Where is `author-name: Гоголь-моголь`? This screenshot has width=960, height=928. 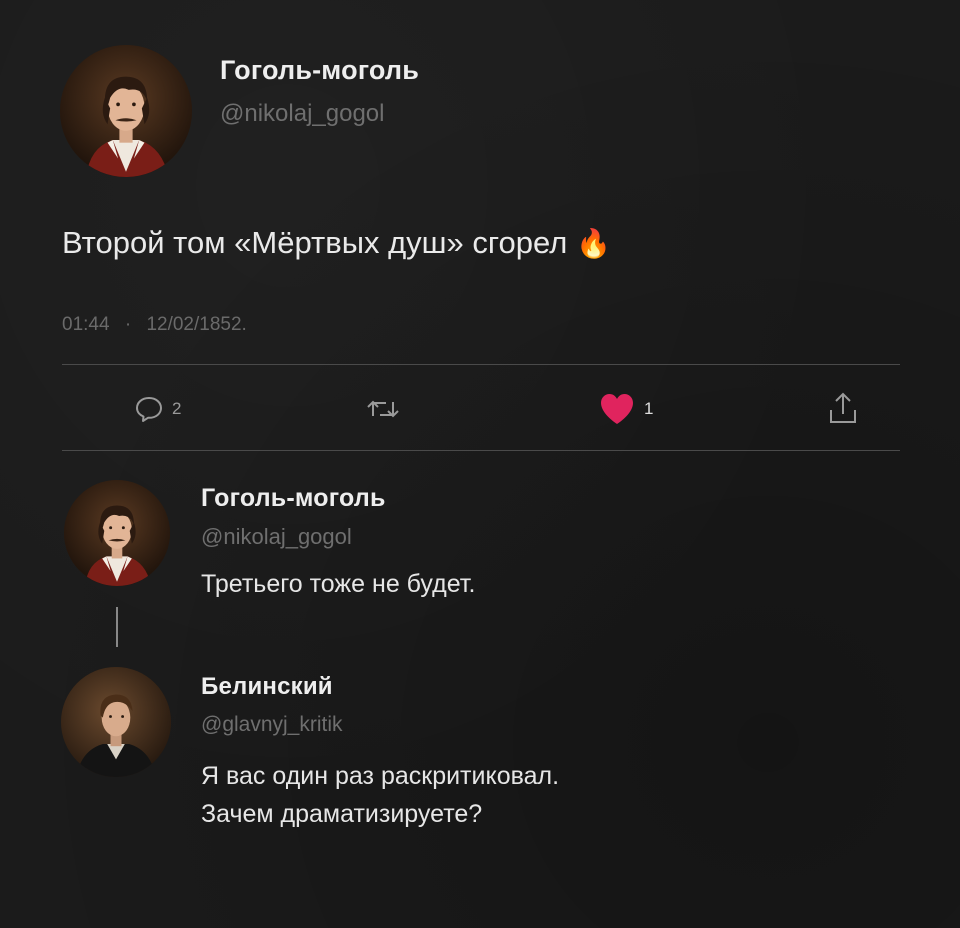
author-name: Гоголь-моголь is located at coordinates (319, 70).